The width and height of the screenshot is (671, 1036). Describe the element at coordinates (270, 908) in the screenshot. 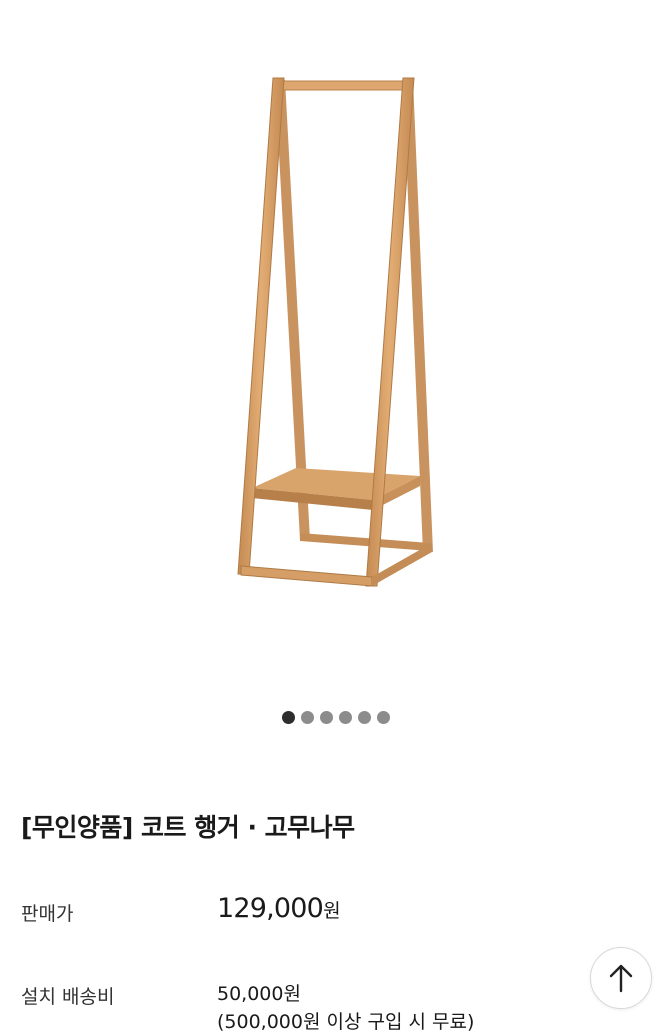

I see `price-amount: 129,000` at that location.